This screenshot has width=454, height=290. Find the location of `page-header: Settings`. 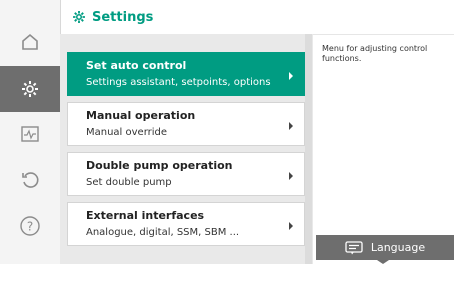

page-header: Settings is located at coordinates (257, 17).